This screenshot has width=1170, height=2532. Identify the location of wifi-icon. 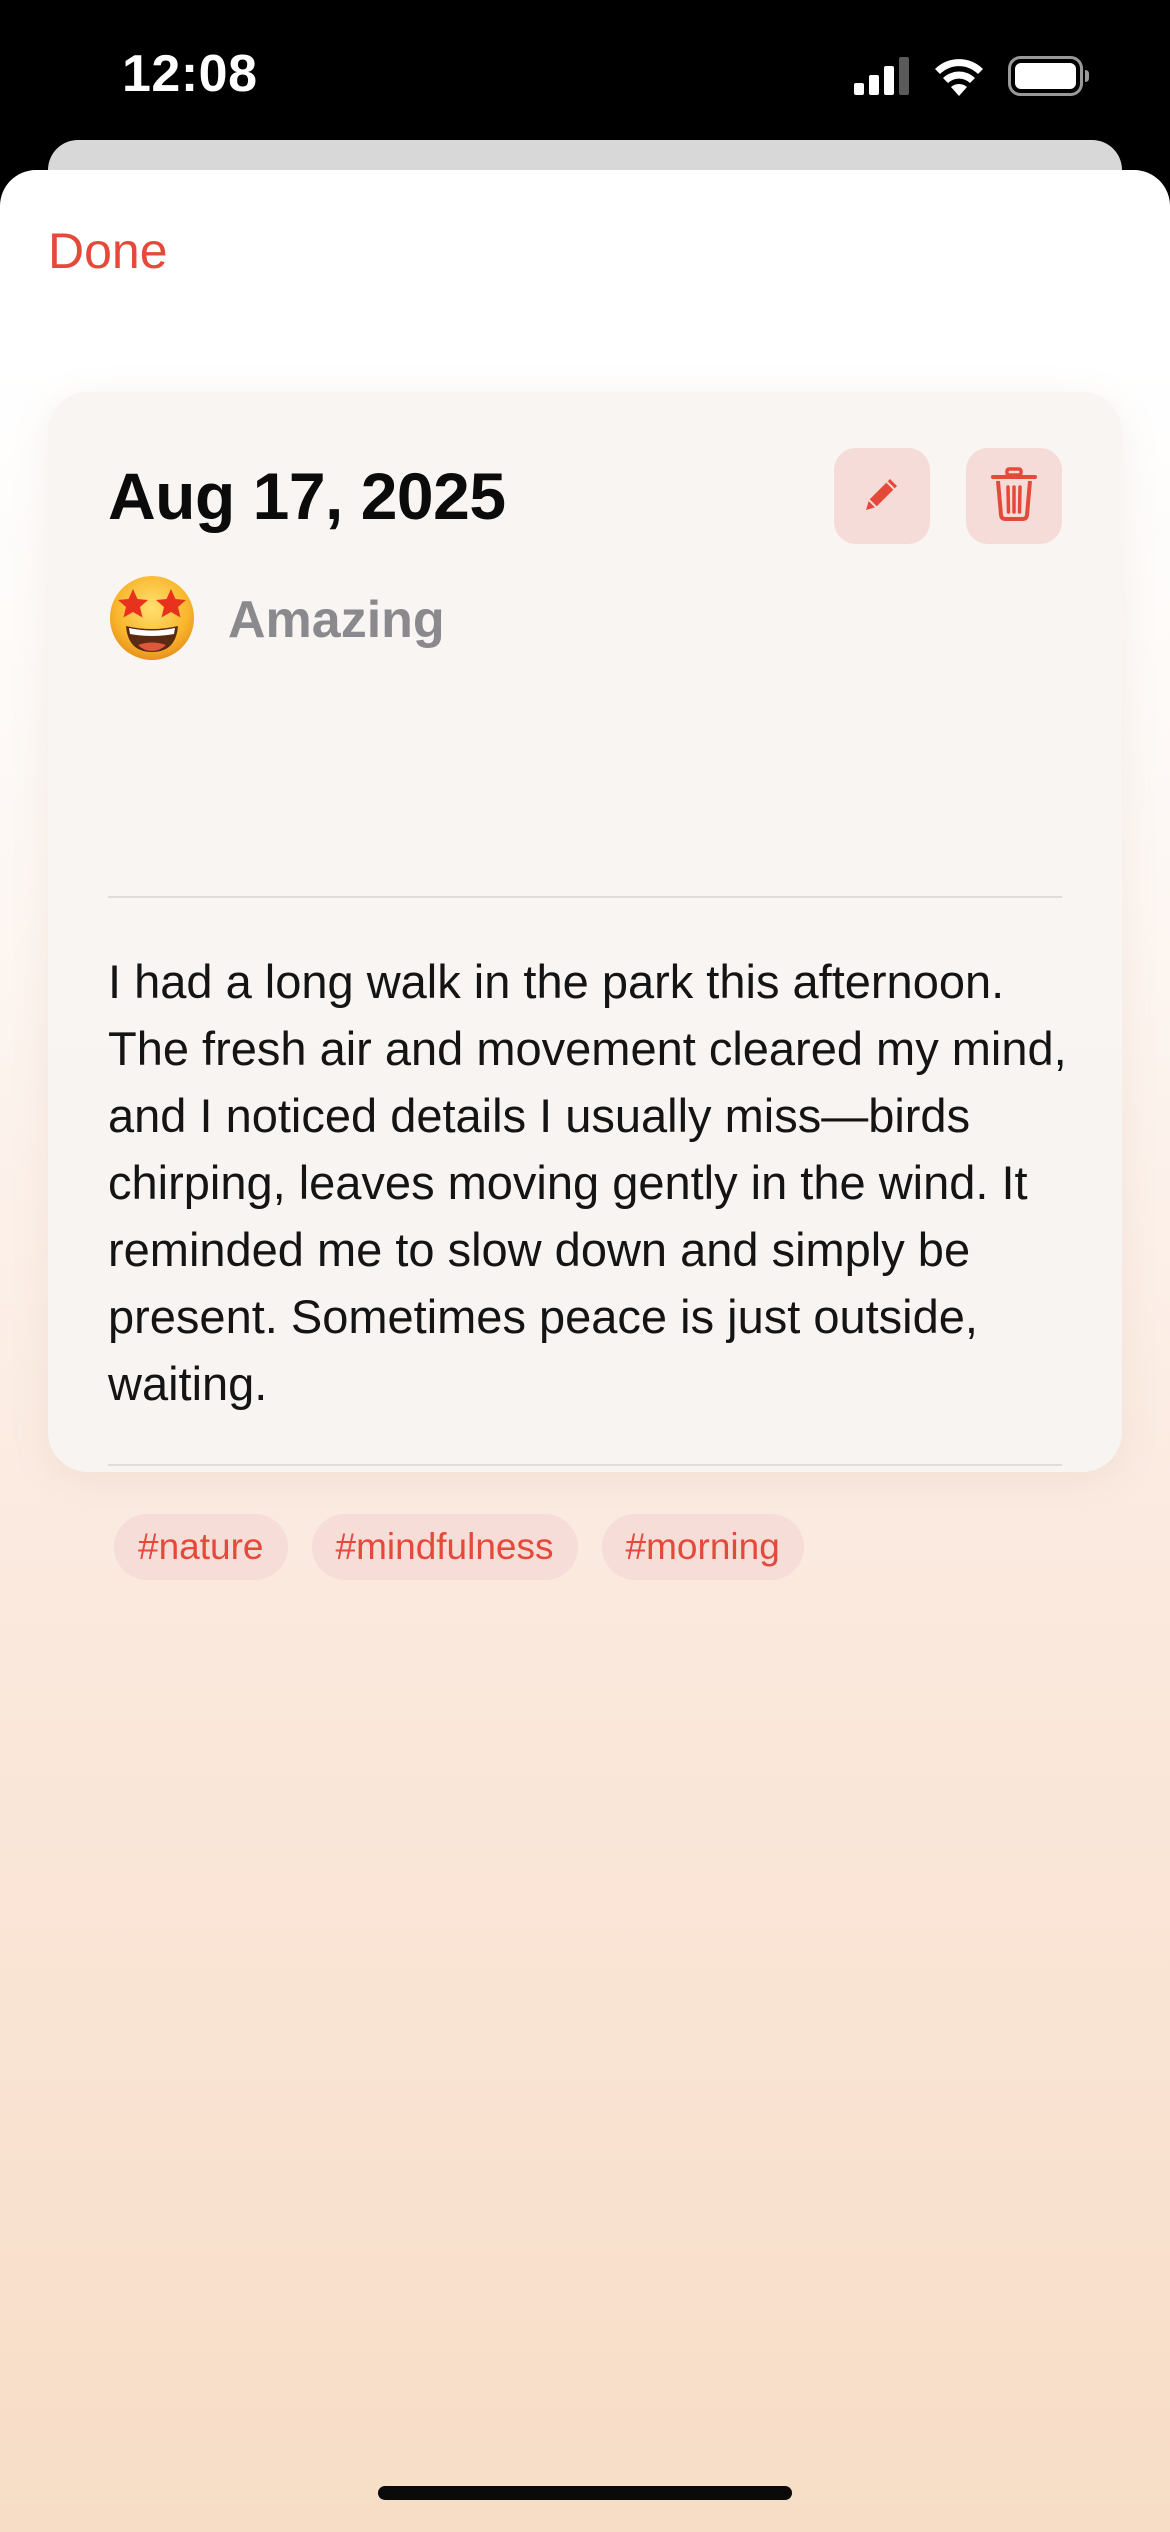
(959, 78).